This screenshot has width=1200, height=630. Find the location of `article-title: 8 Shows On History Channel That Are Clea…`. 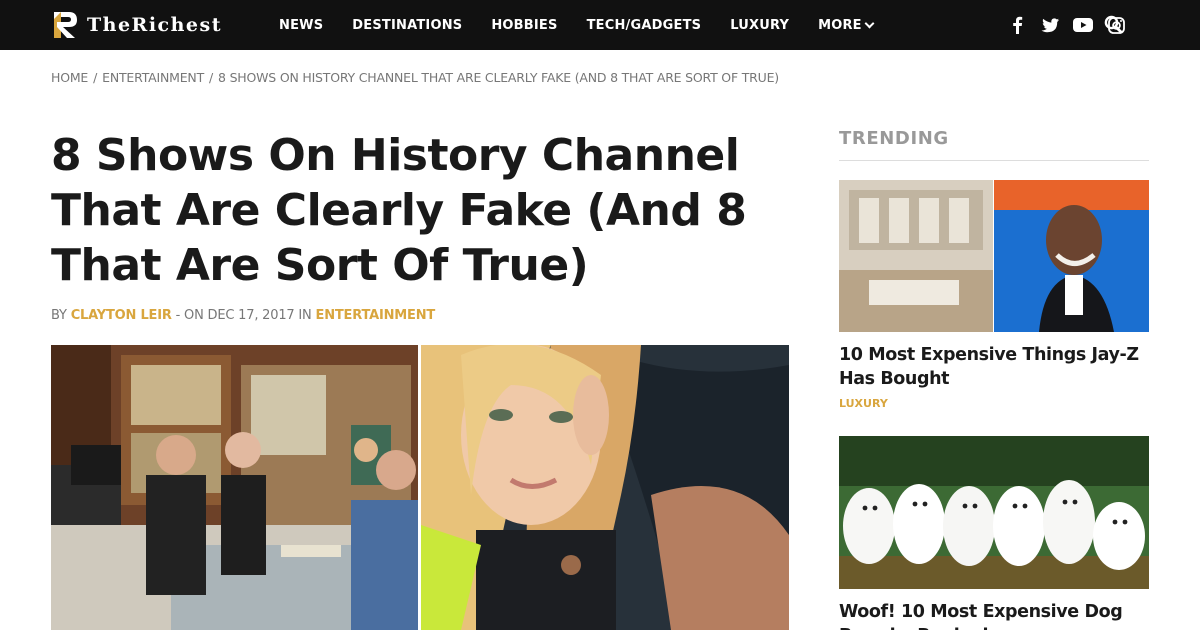

article-title: 8 Shows On History Channel That Are Clea… is located at coordinates (399, 210).